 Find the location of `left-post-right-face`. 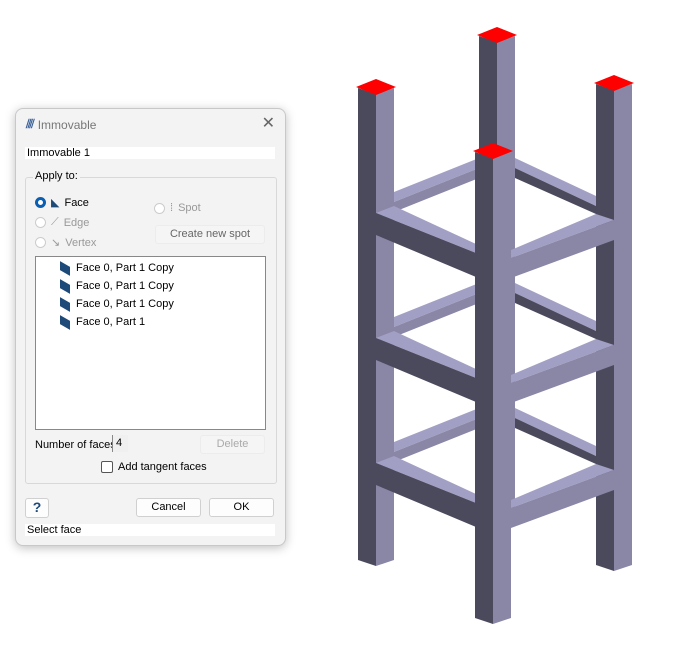

left-post-right-face is located at coordinates (385, 327).